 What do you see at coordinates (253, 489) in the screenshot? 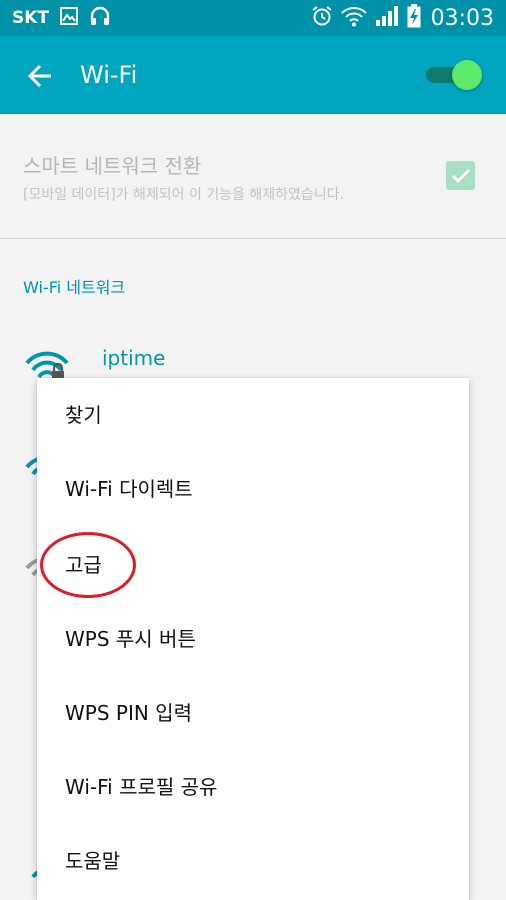
I see `menu-item-wifi-direct: Wi-Fi 다이렉트` at bounding box center [253, 489].